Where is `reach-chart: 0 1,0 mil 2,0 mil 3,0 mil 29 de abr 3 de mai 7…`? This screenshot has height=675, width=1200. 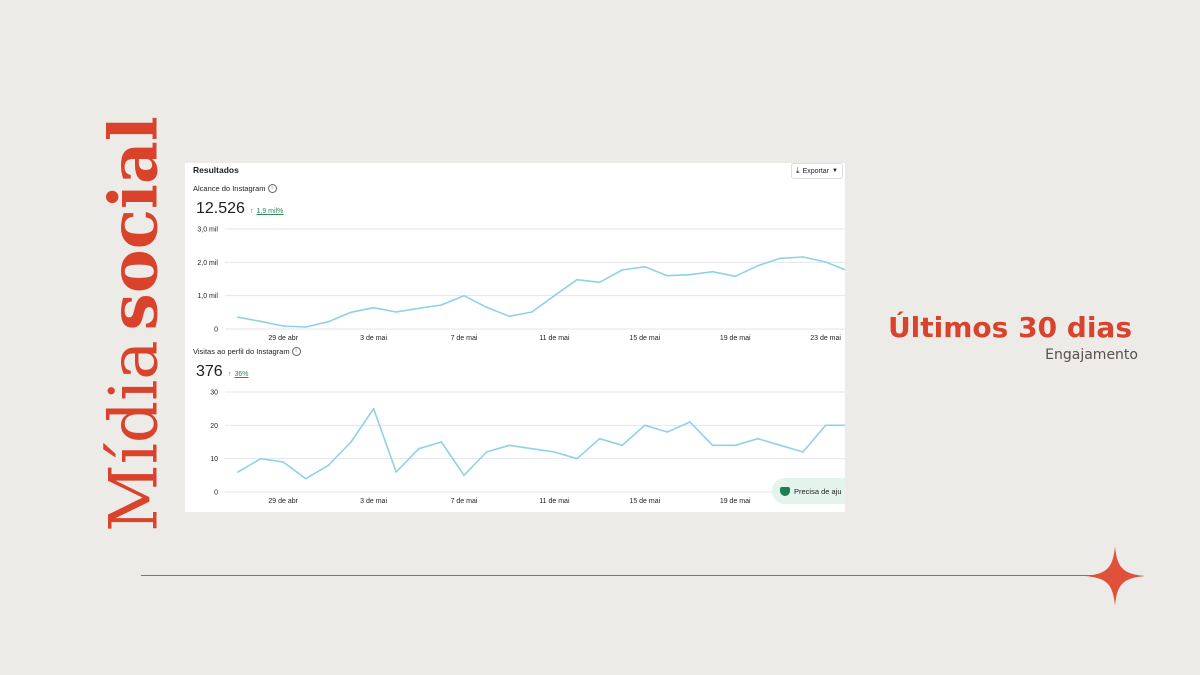
reach-chart: 0 1,0 mil 2,0 mil 3,0 mil 29 de abr 3 de mai 7… is located at coordinates (521, 284).